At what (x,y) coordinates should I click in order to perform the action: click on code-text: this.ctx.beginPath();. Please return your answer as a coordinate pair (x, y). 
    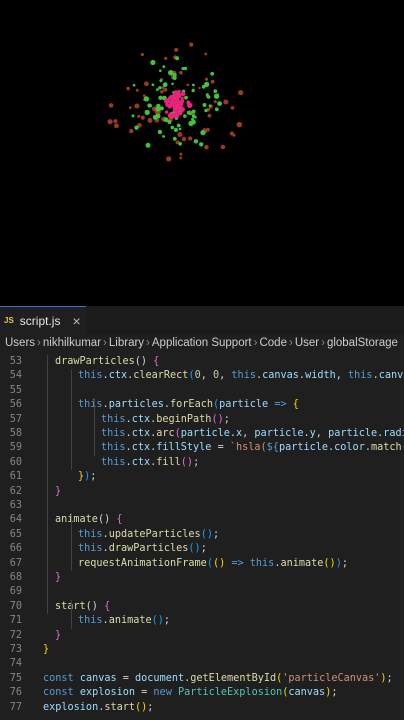
    Looking at the image, I should click on (165, 420).